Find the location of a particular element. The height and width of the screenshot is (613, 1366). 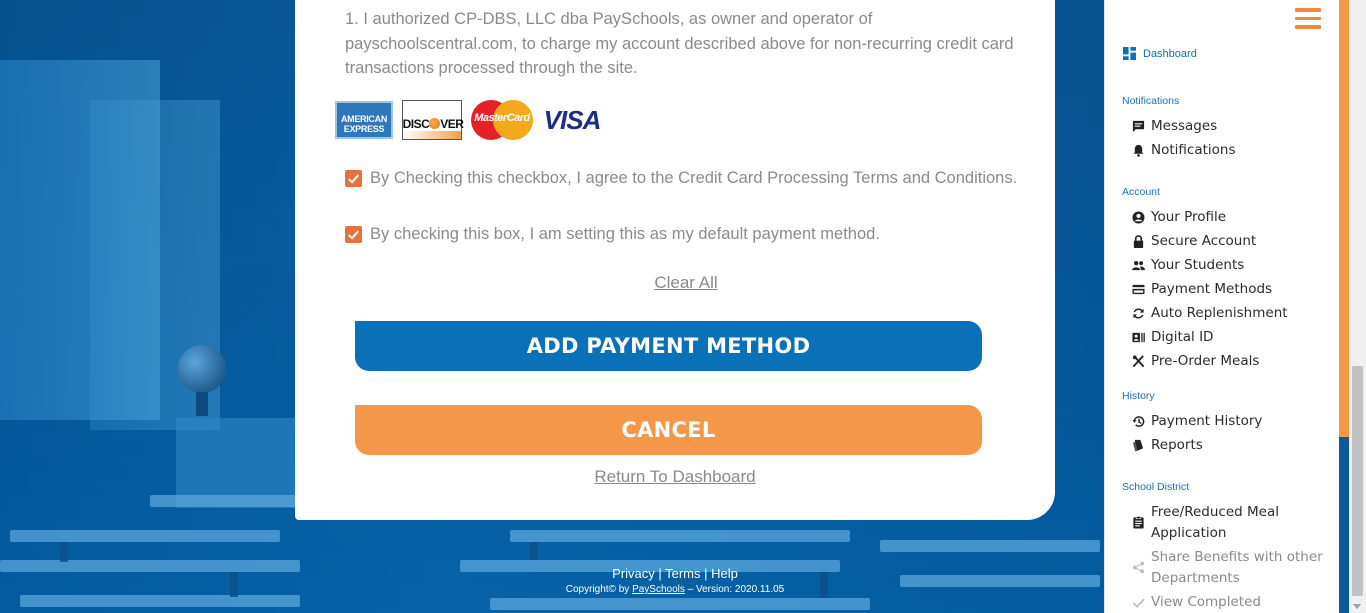

sidebar-item-label: Your Profile is located at coordinates (1189, 217).